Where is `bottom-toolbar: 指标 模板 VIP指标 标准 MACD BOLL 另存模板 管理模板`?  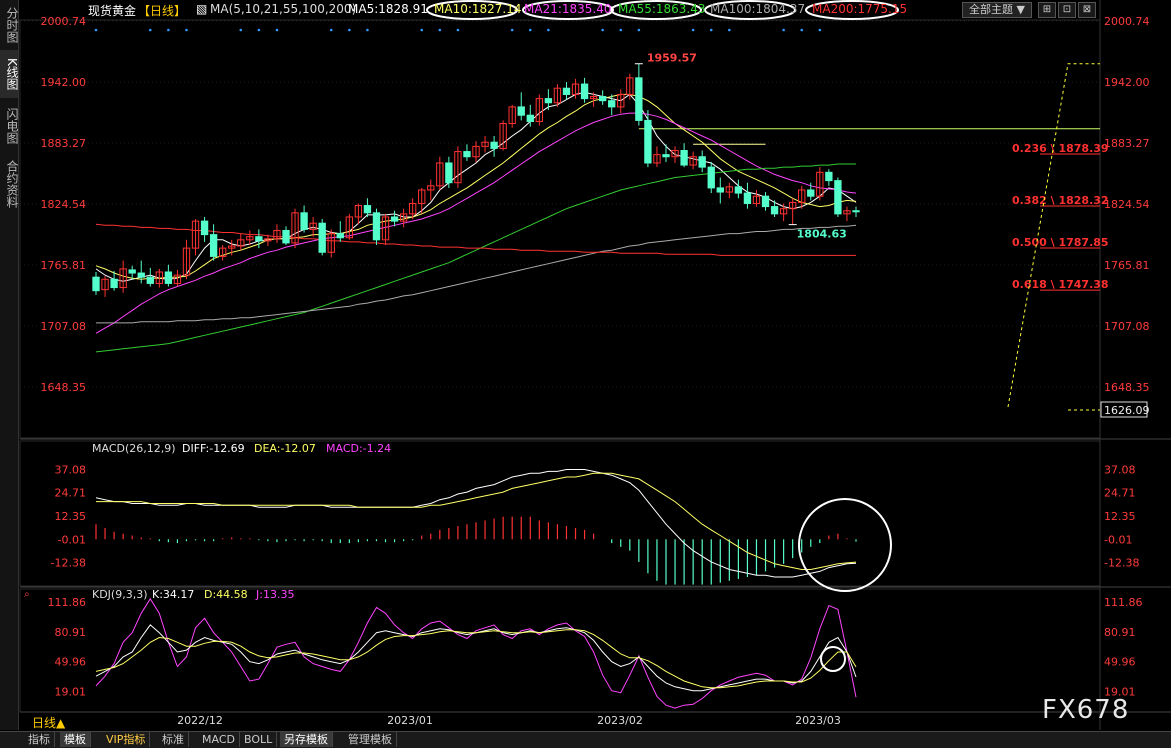 bottom-toolbar: 指标 模板 VIP指标 标准 MACD BOLL 另存模板 管理模板 is located at coordinates (585, 739).